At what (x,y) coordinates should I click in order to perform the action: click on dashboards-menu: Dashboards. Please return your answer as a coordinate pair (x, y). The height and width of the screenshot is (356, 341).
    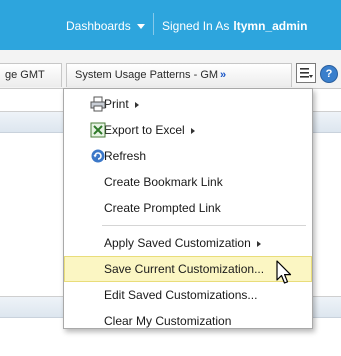
    Looking at the image, I should click on (105, 26).